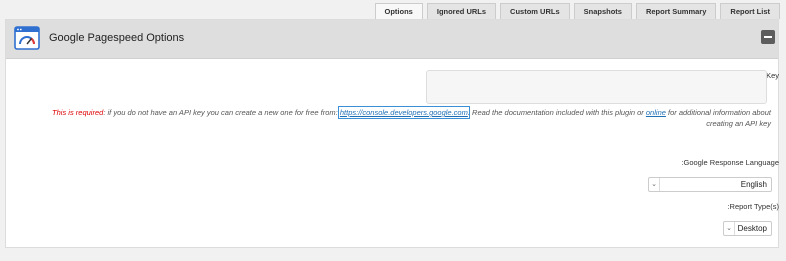 This screenshot has width=786, height=261. I want to click on language-label: :Google Response Language, so click(730, 162).